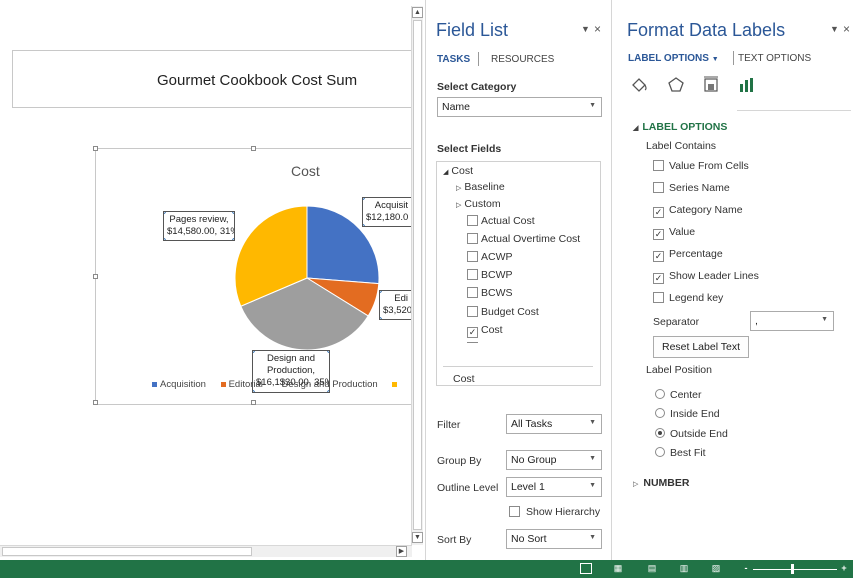 The width and height of the screenshot is (853, 578). I want to click on fields-tree, so click(518, 273).